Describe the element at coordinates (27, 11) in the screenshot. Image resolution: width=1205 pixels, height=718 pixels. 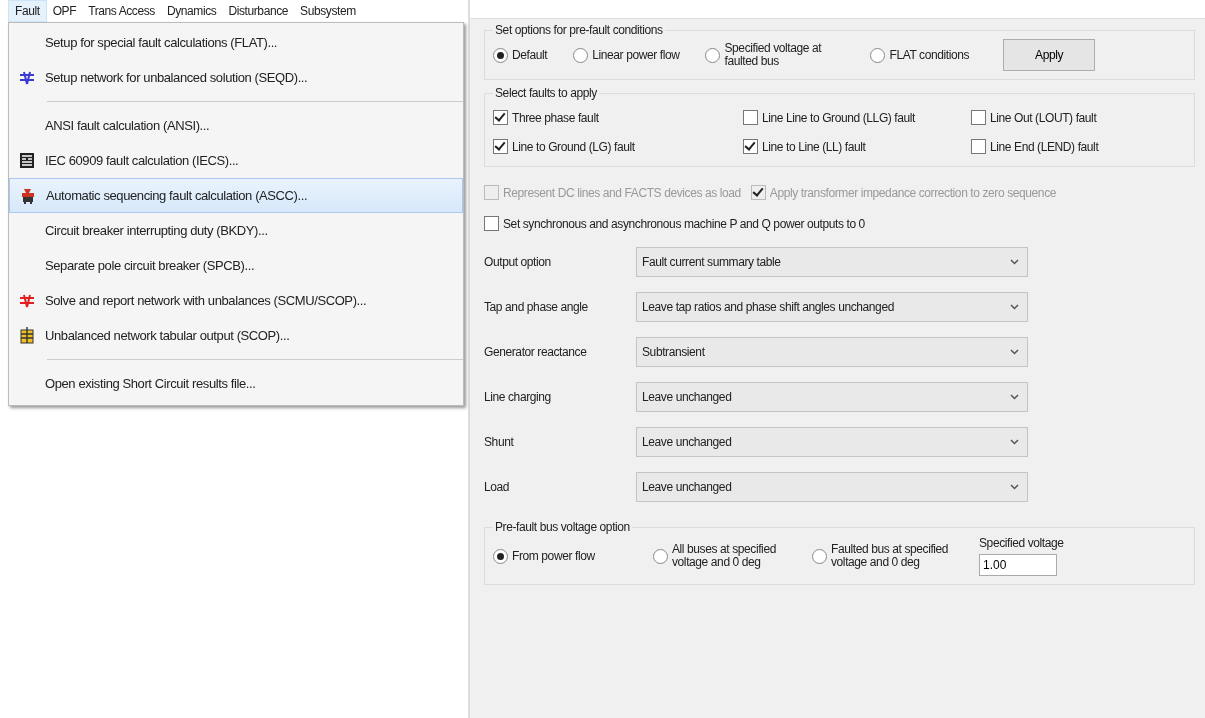
I see `menu-bar-item: Fault` at that location.